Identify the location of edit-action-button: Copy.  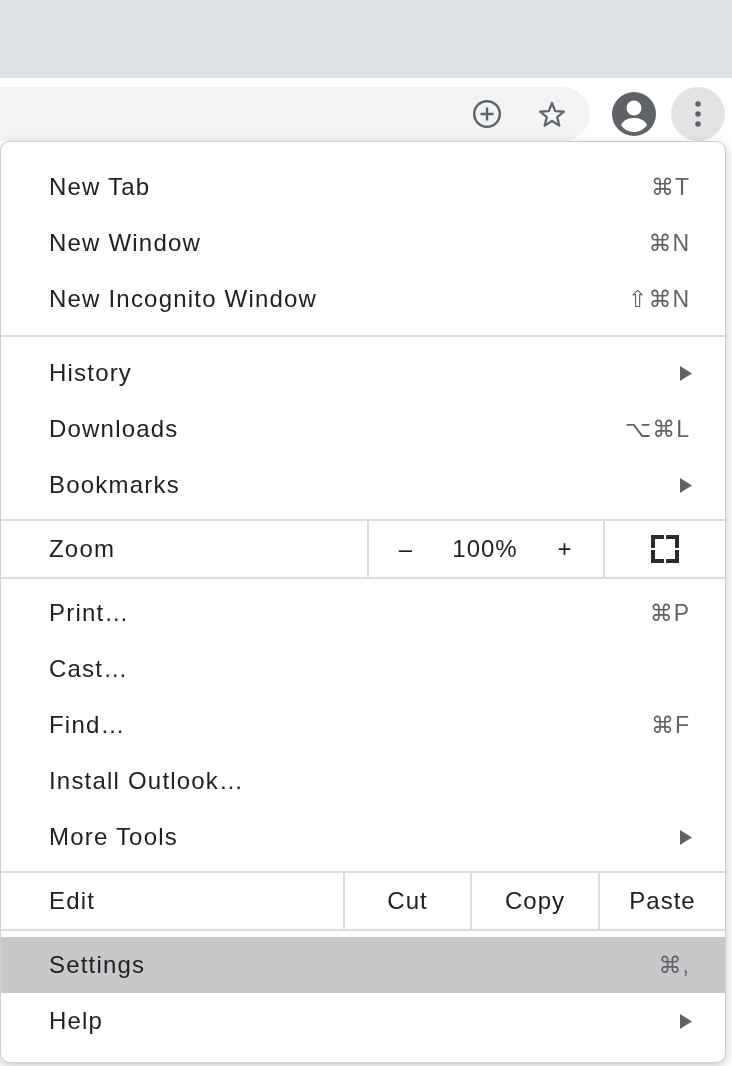
(534, 901).